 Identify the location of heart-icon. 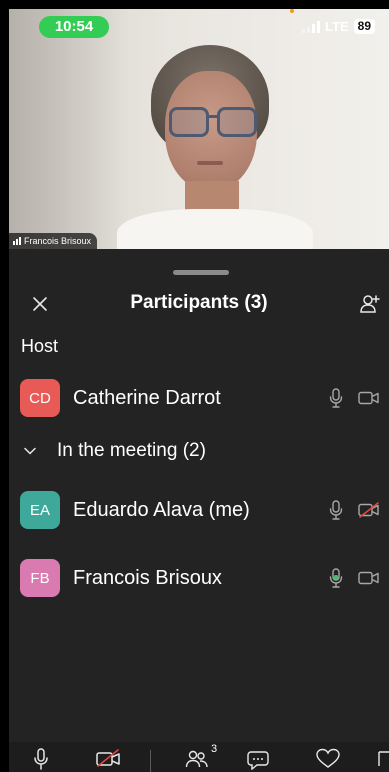
(328, 758).